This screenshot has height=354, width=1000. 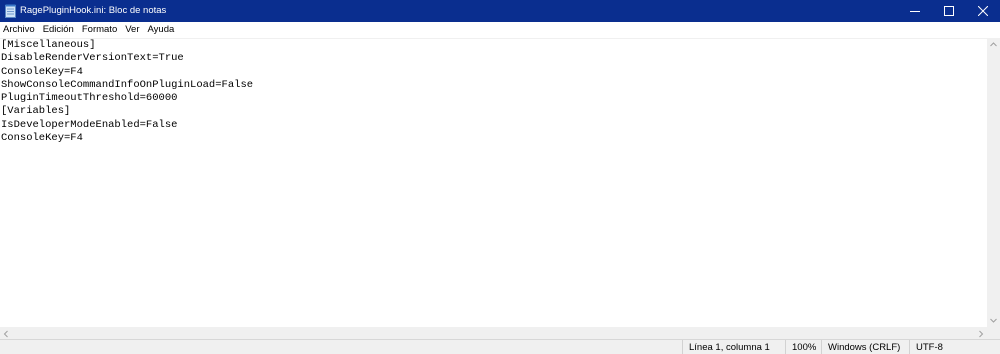 I want to click on close-icon, so click(x=983, y=11).